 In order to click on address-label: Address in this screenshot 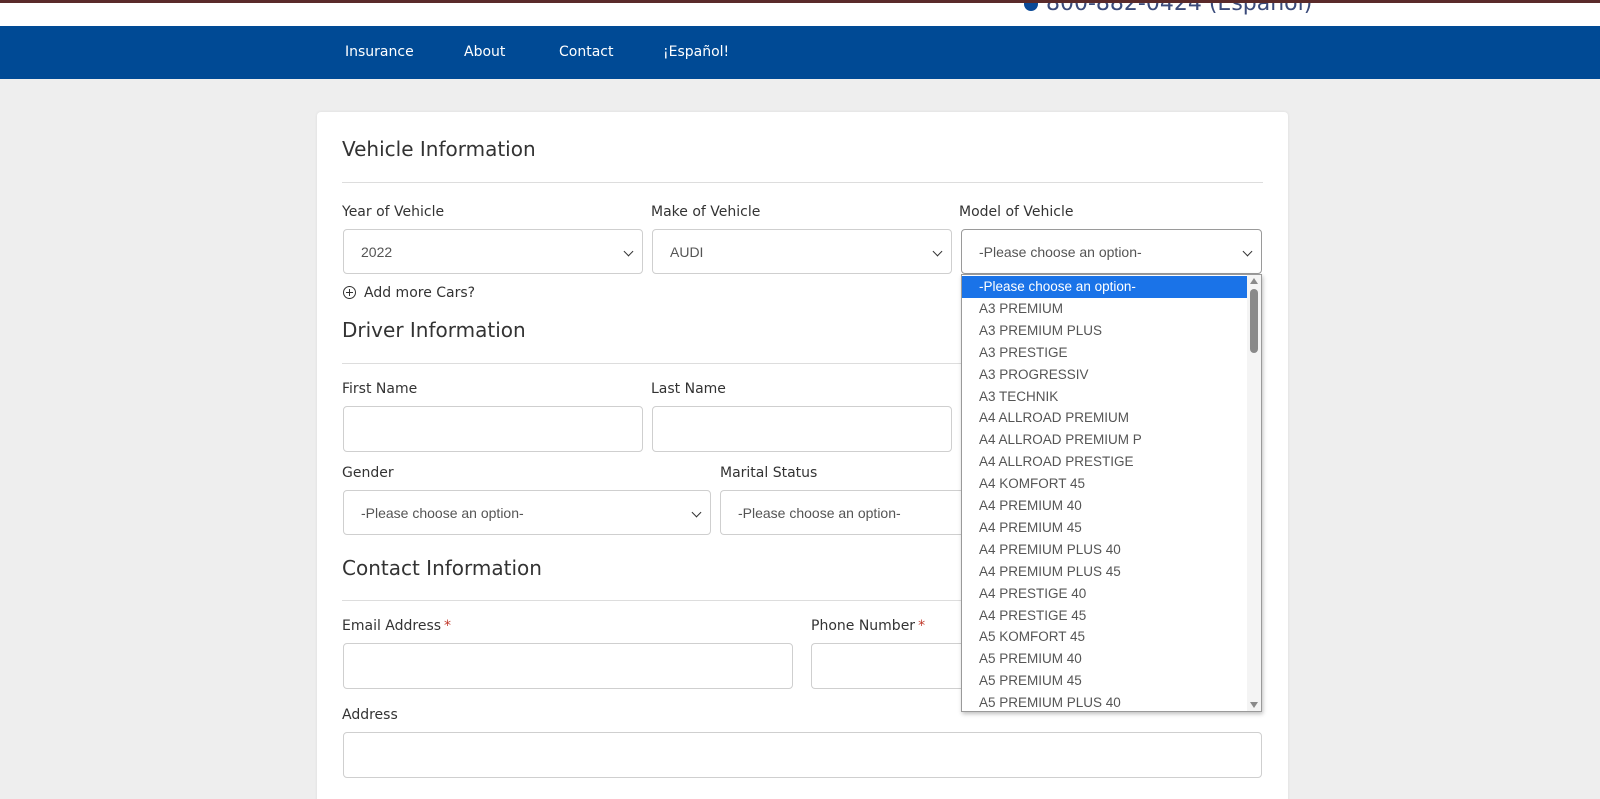, I will do `click(370, 715)`.